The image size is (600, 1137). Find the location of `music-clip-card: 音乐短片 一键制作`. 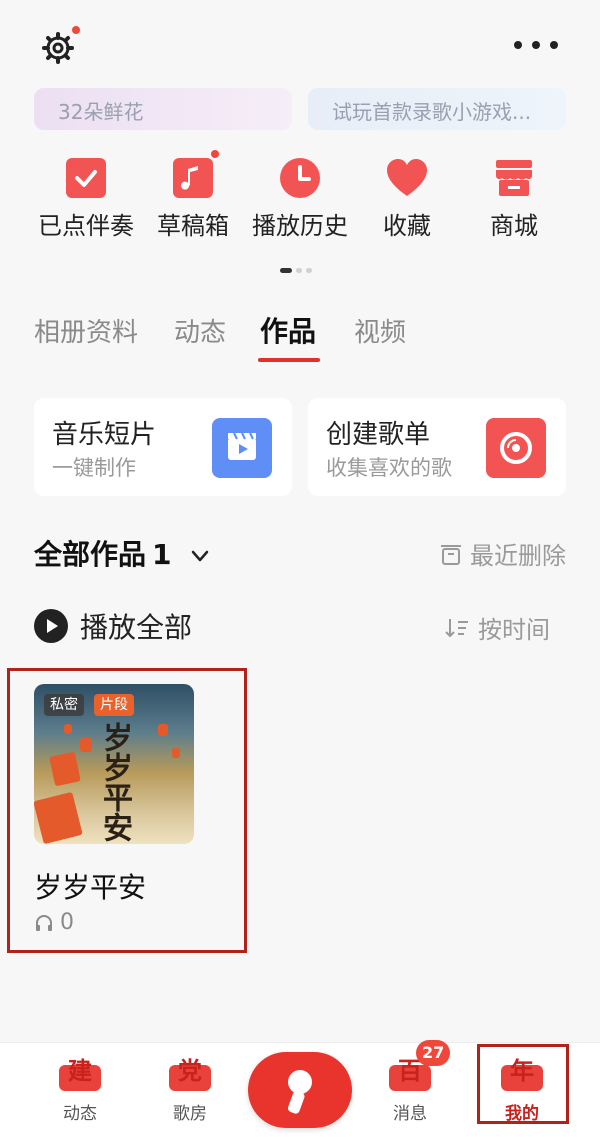

music-clip-card: 音乐短片 一键制作 is located at coordinates (163, 447).